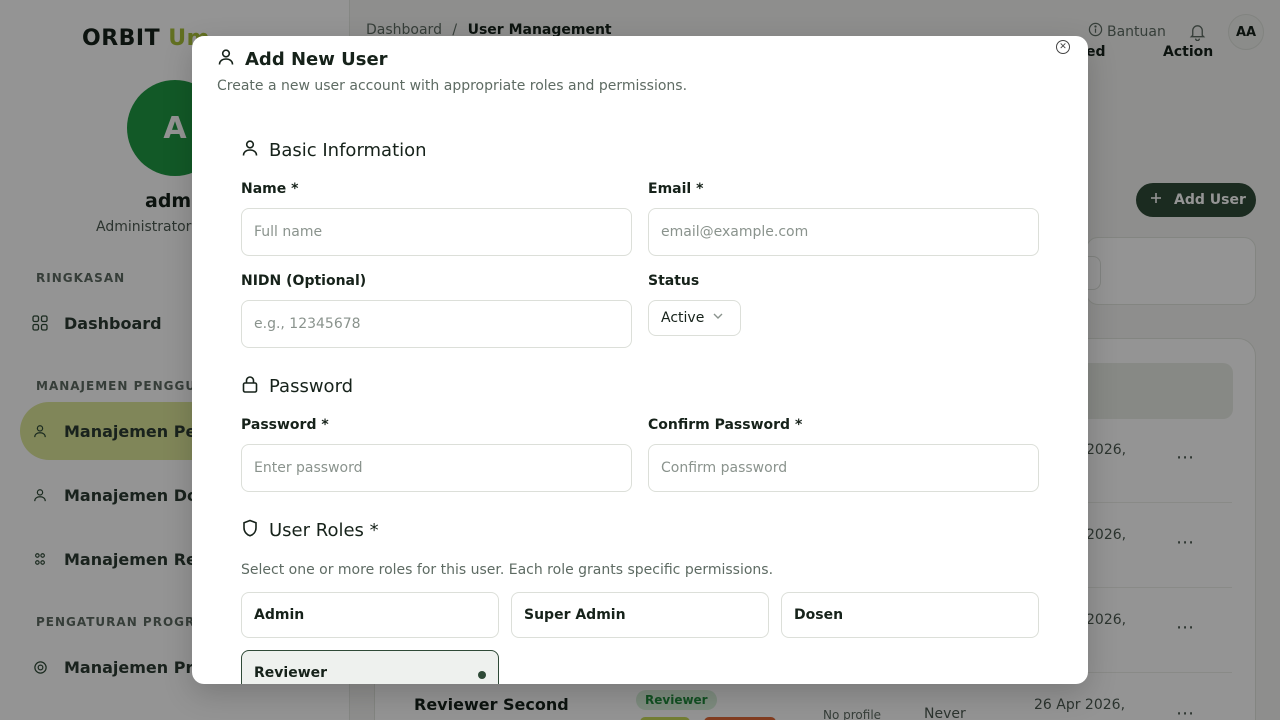 The image size is (1280, 720). Describe the element at coordinates (843, 232) in the screenshot. I see `email-field` at that location.